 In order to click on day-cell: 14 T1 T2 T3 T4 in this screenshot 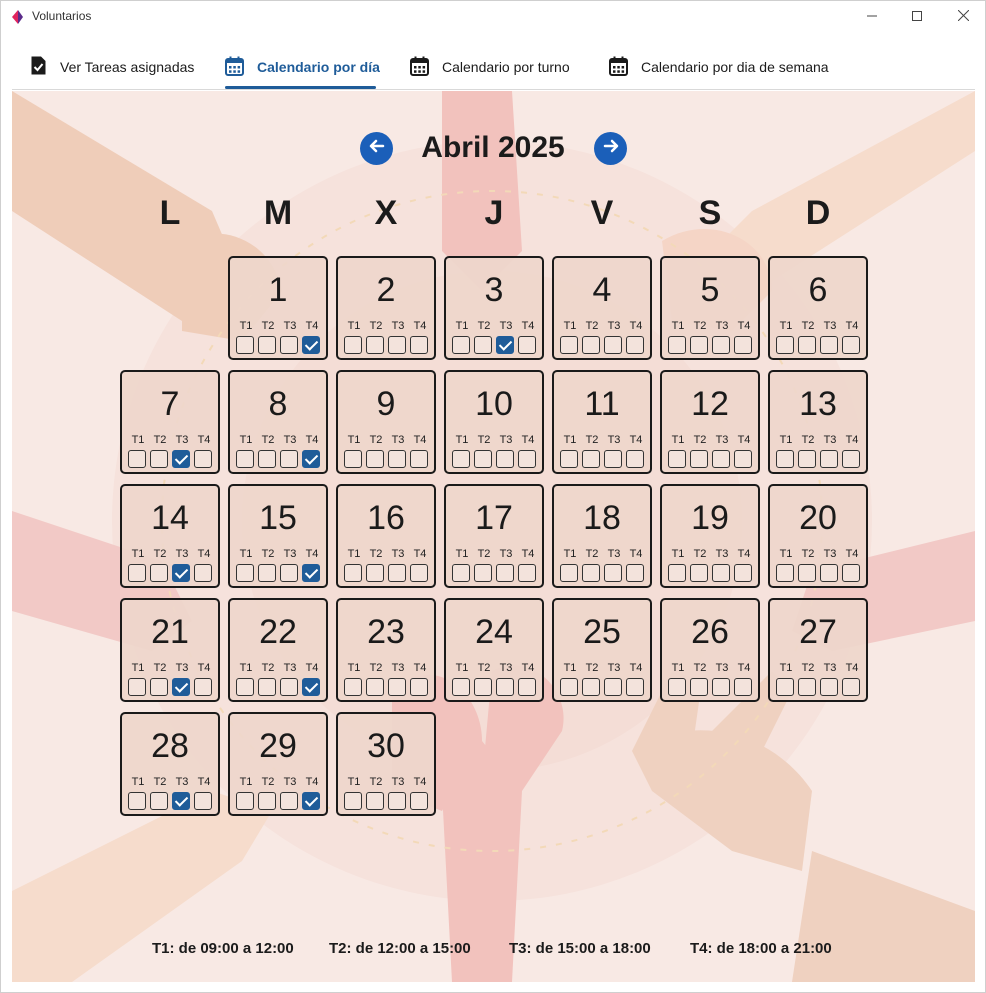, I will do `click(170, 536)`.